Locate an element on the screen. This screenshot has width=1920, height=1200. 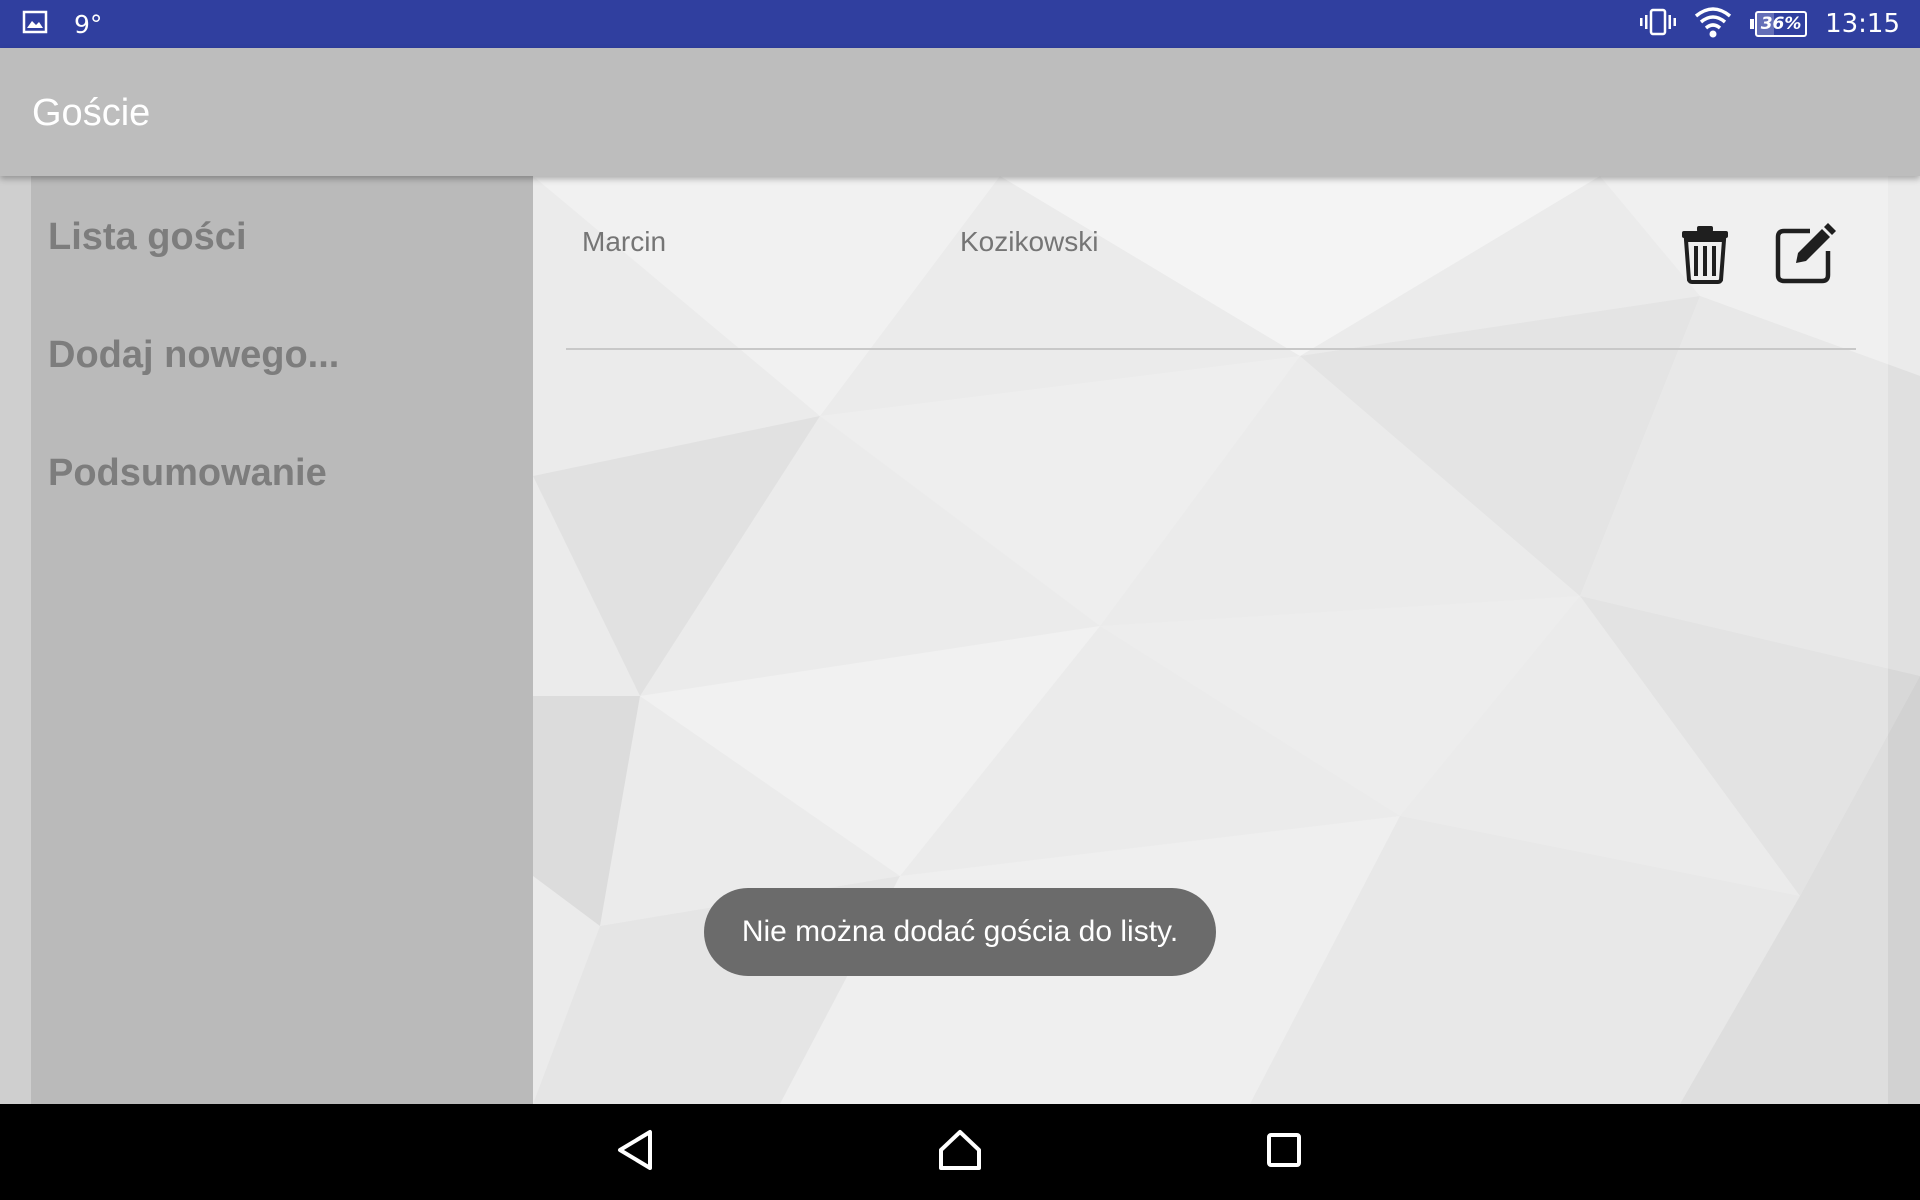
toast-message: Nie można dodać gościa do listy. is located at coordinates (960, 932).